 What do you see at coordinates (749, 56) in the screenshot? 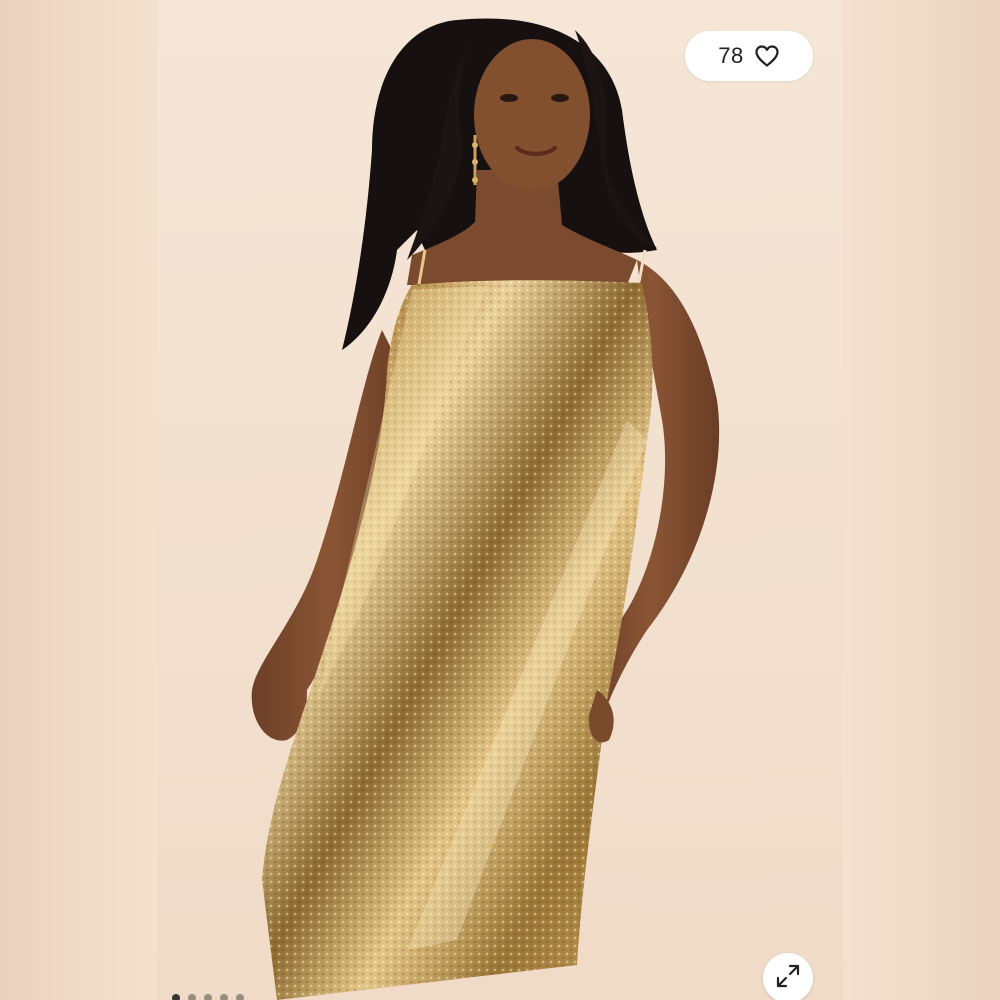
I see `like-button: 78` at bounding box center [749, 56].